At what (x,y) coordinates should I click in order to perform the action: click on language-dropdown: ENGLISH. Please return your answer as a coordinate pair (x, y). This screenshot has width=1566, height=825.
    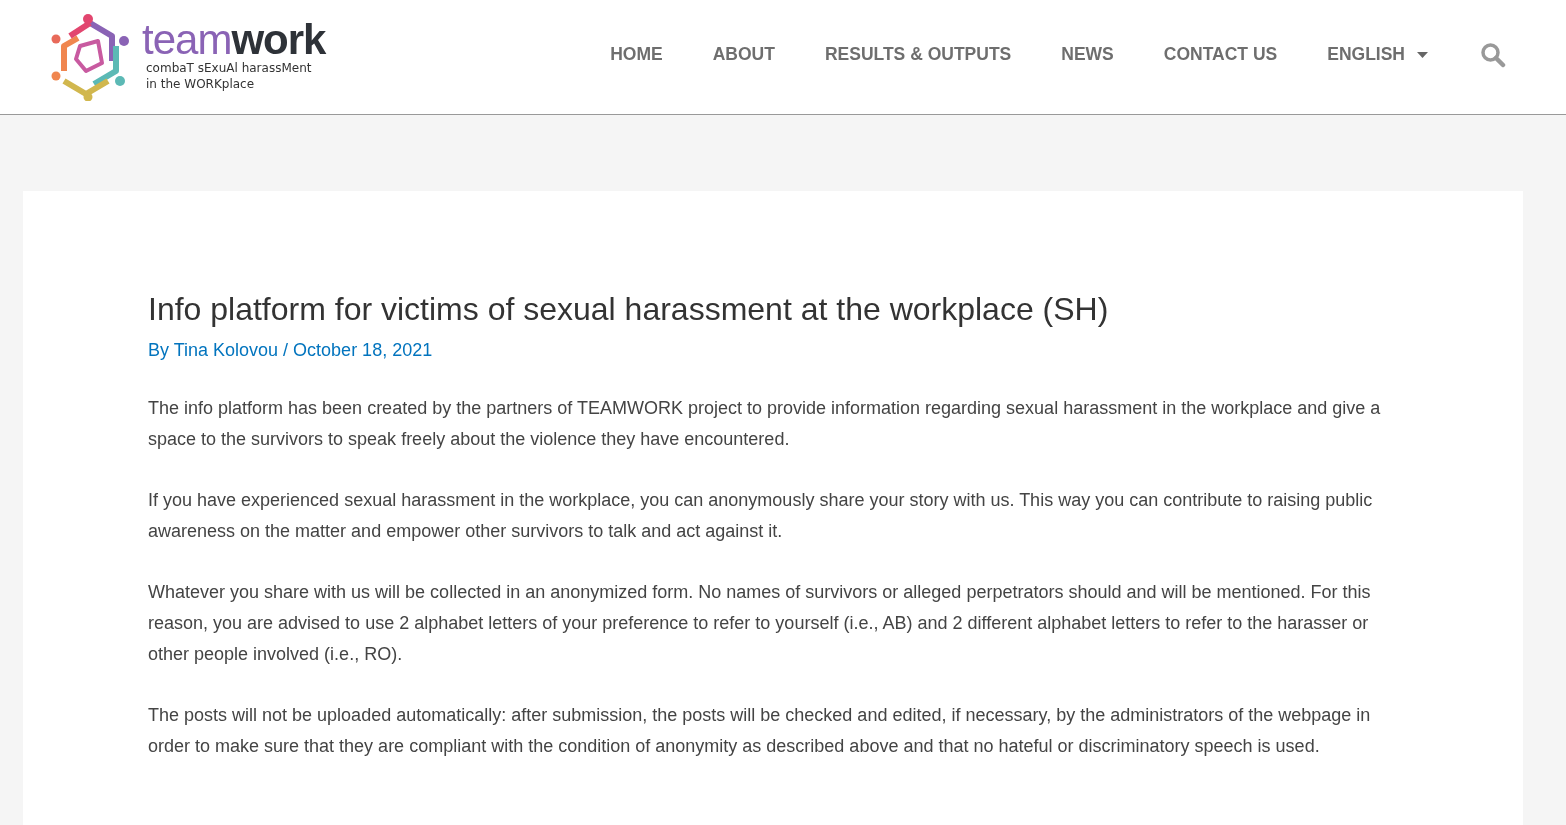
    Looking at the image, I should click on (1377, 54).